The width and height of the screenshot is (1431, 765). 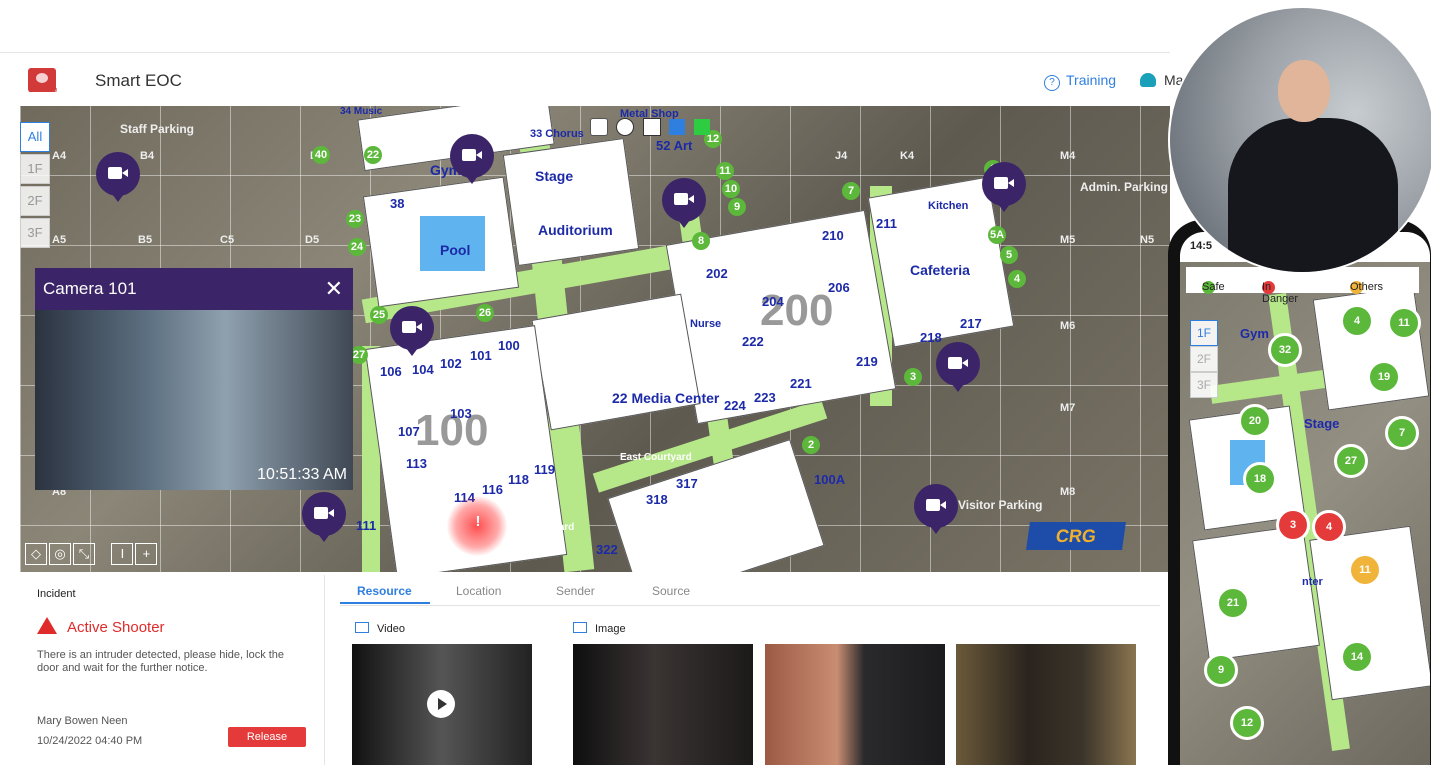 What do you see at coordinates (1068, 326) in the screenshot?
I see `grid-label: M6` at bounding box center [1068, 326].